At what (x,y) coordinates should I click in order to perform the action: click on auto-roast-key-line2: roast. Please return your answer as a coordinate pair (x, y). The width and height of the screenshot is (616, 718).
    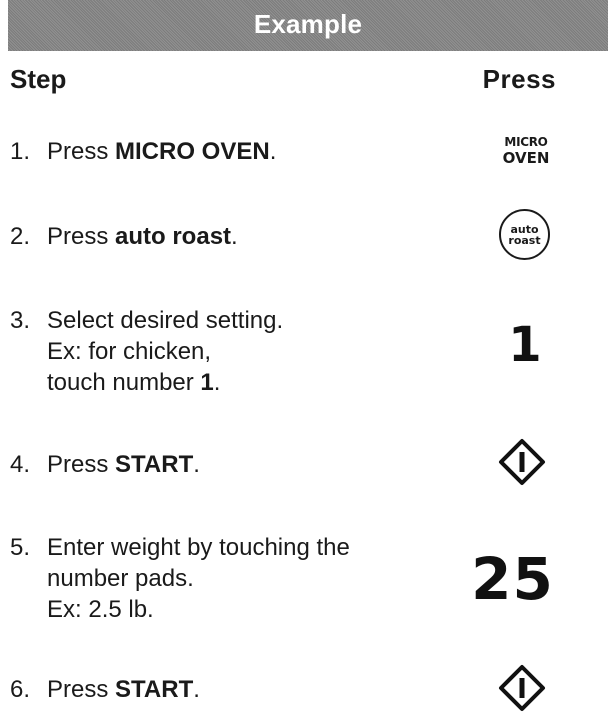
    Looking at the image, I should click on (524, 240).